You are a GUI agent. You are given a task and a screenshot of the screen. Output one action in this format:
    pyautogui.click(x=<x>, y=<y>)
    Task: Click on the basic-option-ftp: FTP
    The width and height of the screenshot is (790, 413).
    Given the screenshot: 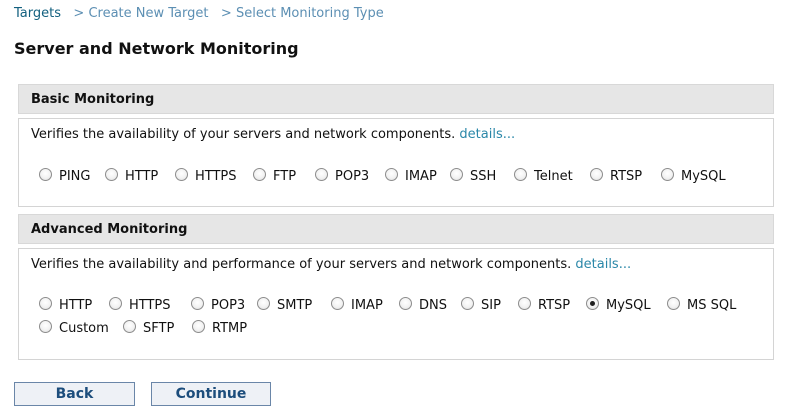 What is the action you would take?
    pyautogui.click(x=274, y=176)
    